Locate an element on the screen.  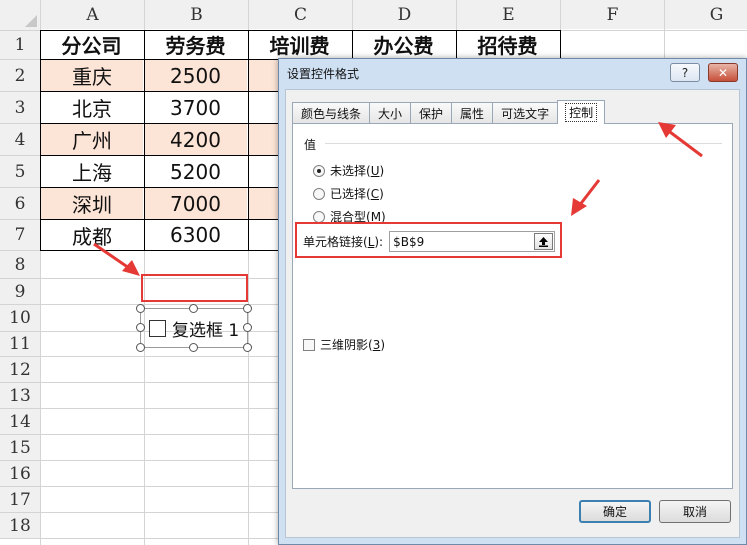
row-header-9: 9 is located at coordinates (20, 291).